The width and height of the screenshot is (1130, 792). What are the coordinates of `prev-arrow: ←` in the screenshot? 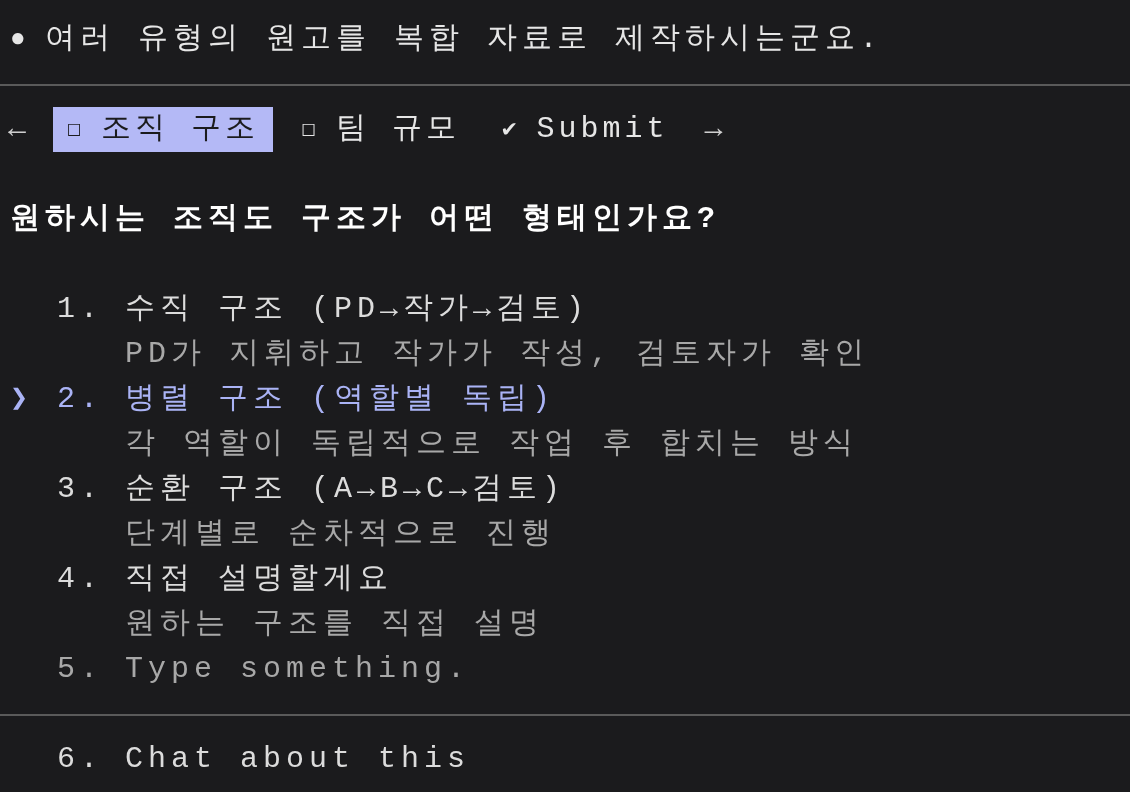 It's located at (19, 129).